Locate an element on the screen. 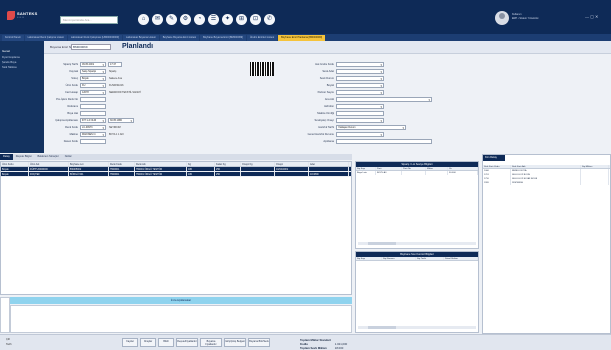 The image size is (611, 350). notes-area is located at coordinates (181, 319).